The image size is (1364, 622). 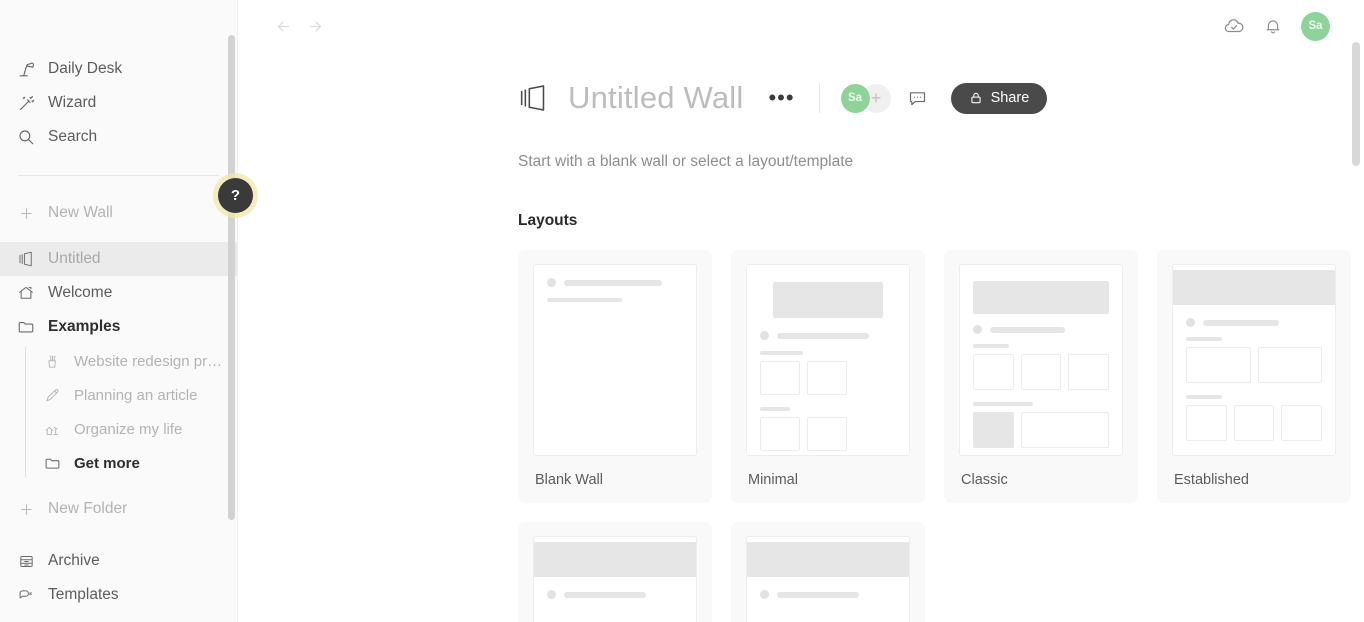 I want to click on arrow-right-icon, so click(x=315, y=26).